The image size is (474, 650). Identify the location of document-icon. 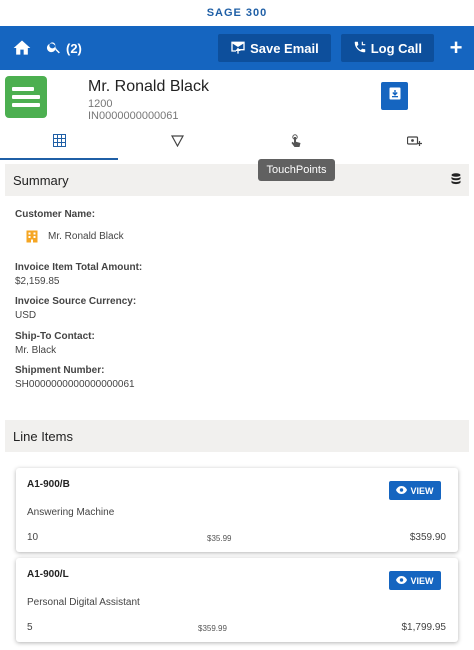
(26, 97).